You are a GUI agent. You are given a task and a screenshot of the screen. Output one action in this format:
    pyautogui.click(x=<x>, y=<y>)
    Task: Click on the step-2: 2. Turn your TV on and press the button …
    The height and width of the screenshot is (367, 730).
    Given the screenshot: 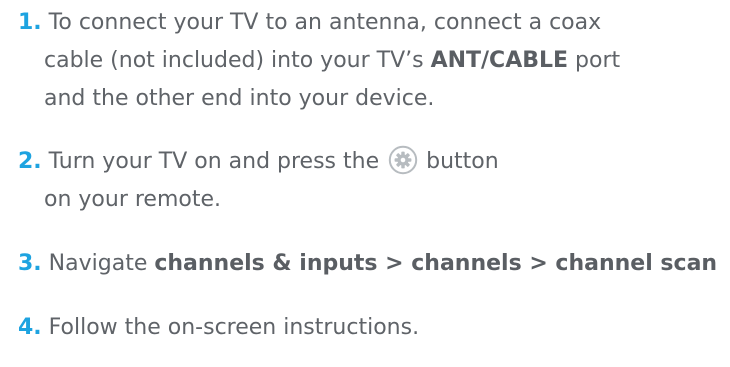 What is the action you would take?
    pyautogui.click(x=258, y=181)
    